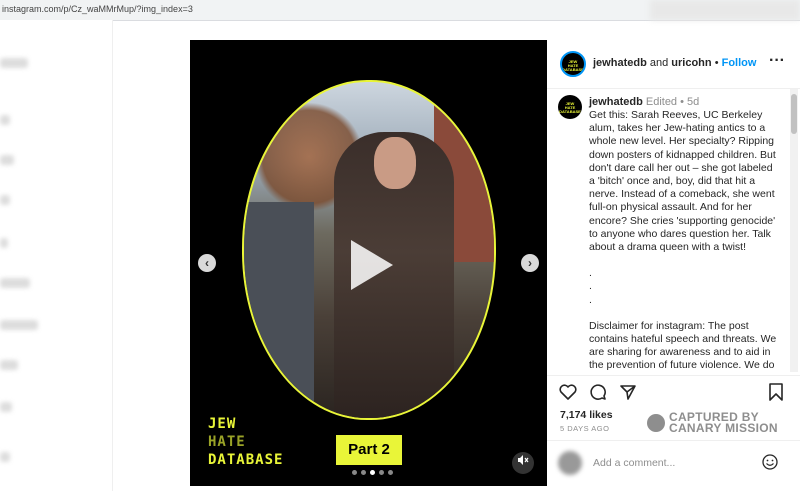 The width and height of the screenshot is (800, 491). I want to click on scrollbar-thumb, so click(794, 114).